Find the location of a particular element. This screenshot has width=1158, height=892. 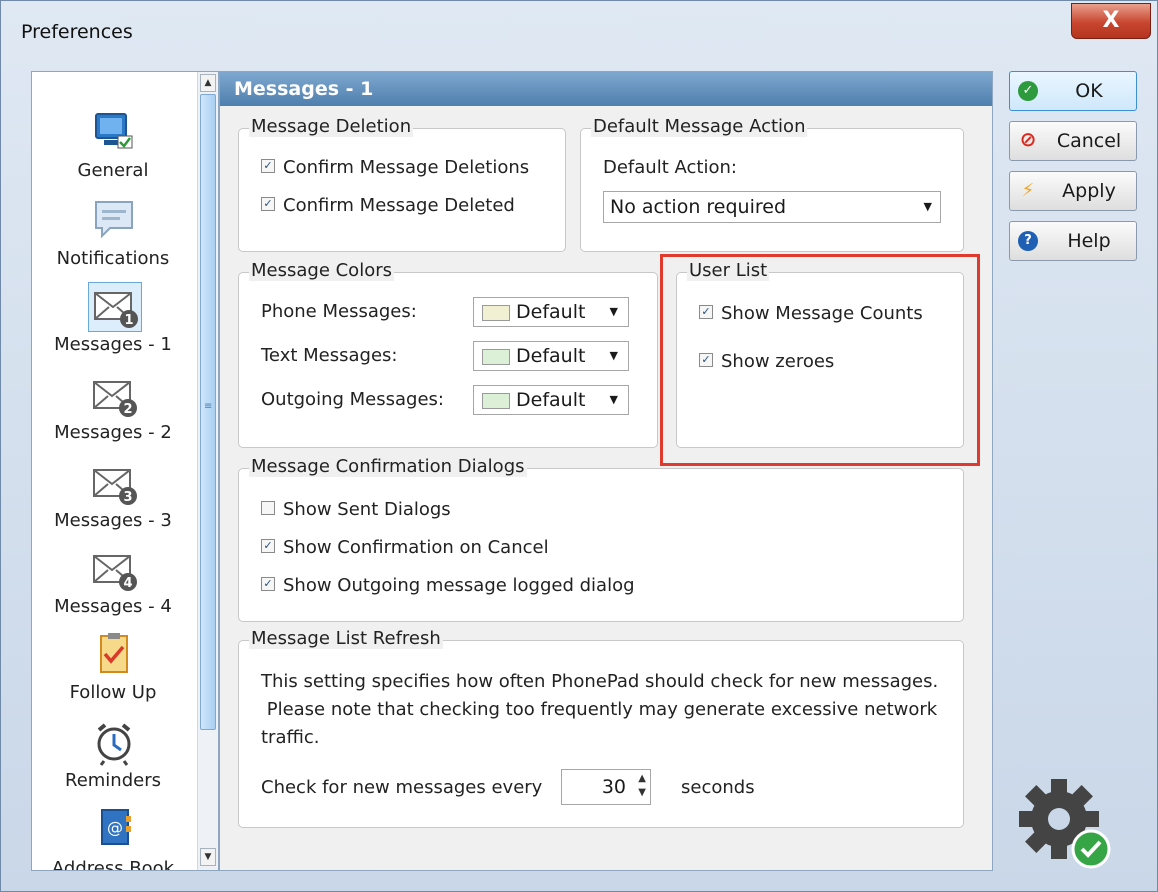

refresh-interval-suffix: seconds is located at coordinates (718, 787).